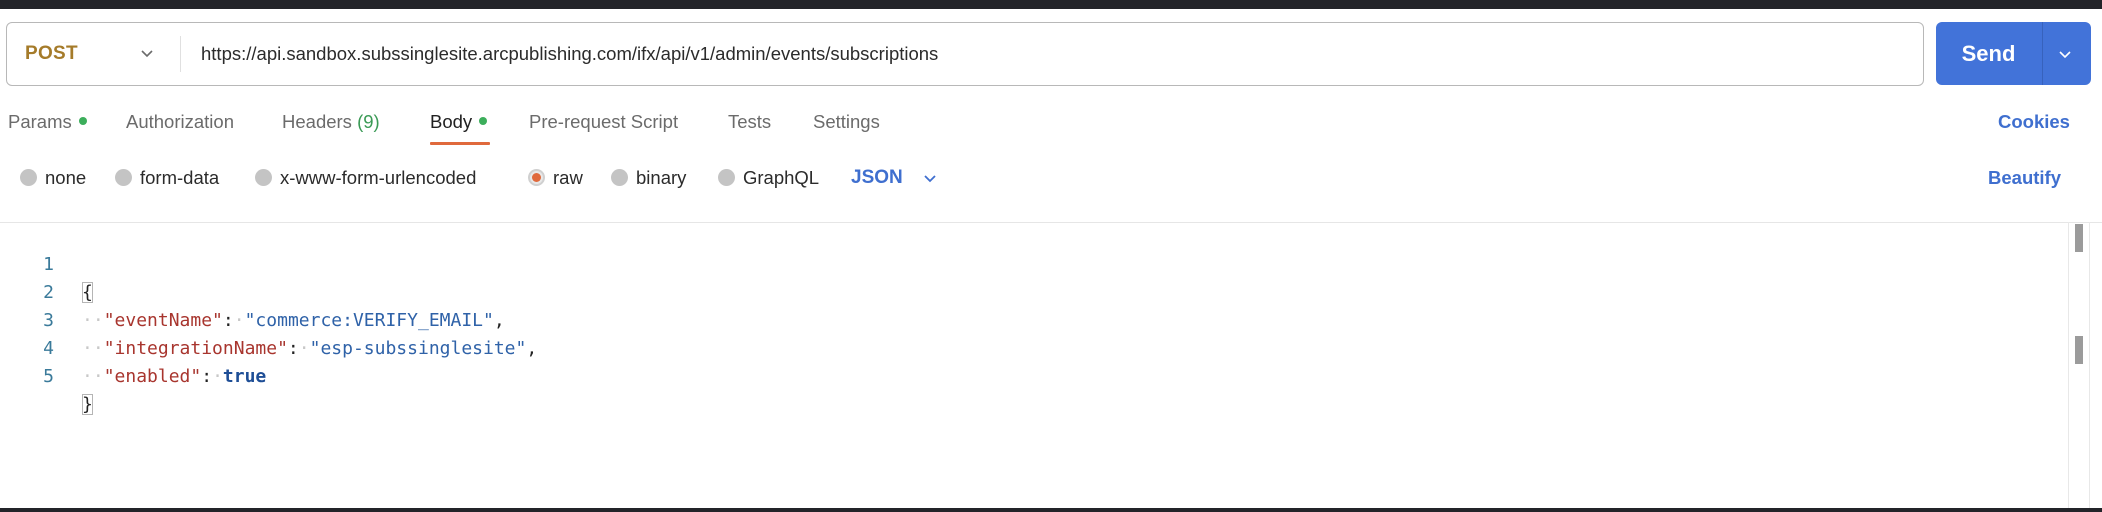 This screenshot has width=2102, height=512. I want to click on json-string-value: "esp-subssinglesite", so click(418, 348).